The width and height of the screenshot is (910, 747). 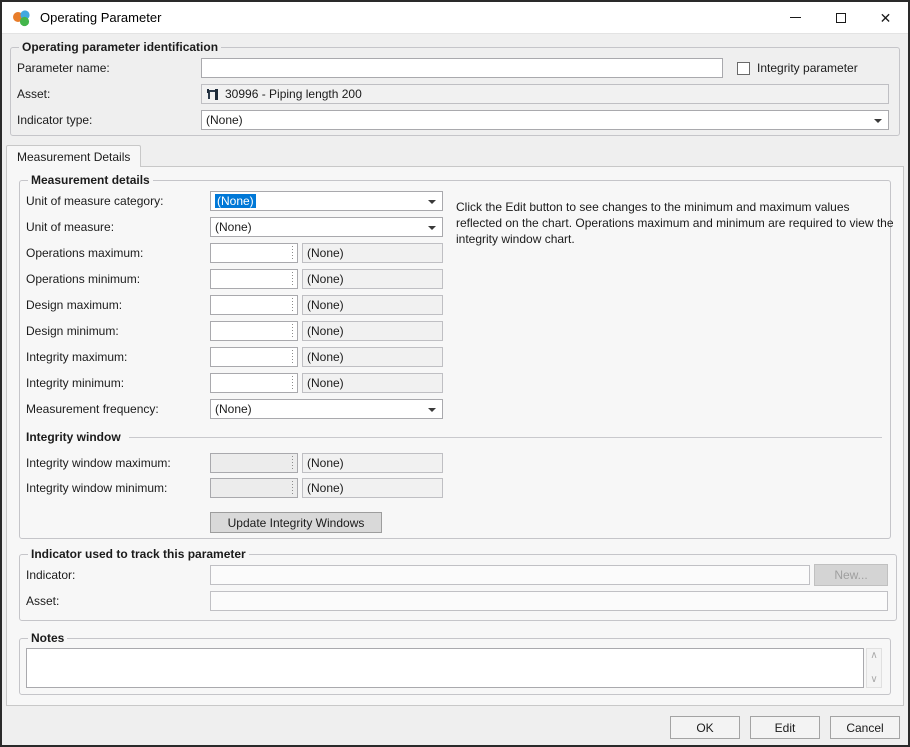 I want to click on operations-minimum-input, so click(x=254, y=279).